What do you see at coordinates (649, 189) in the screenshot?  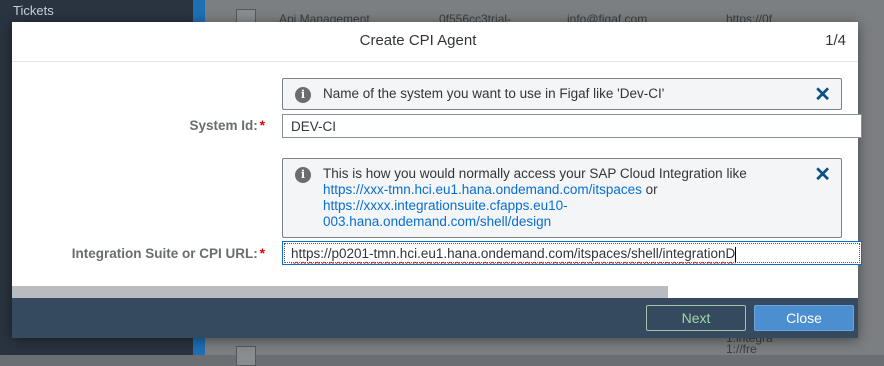 I see `url-hint-or: or` at bounding box center [649, 189].